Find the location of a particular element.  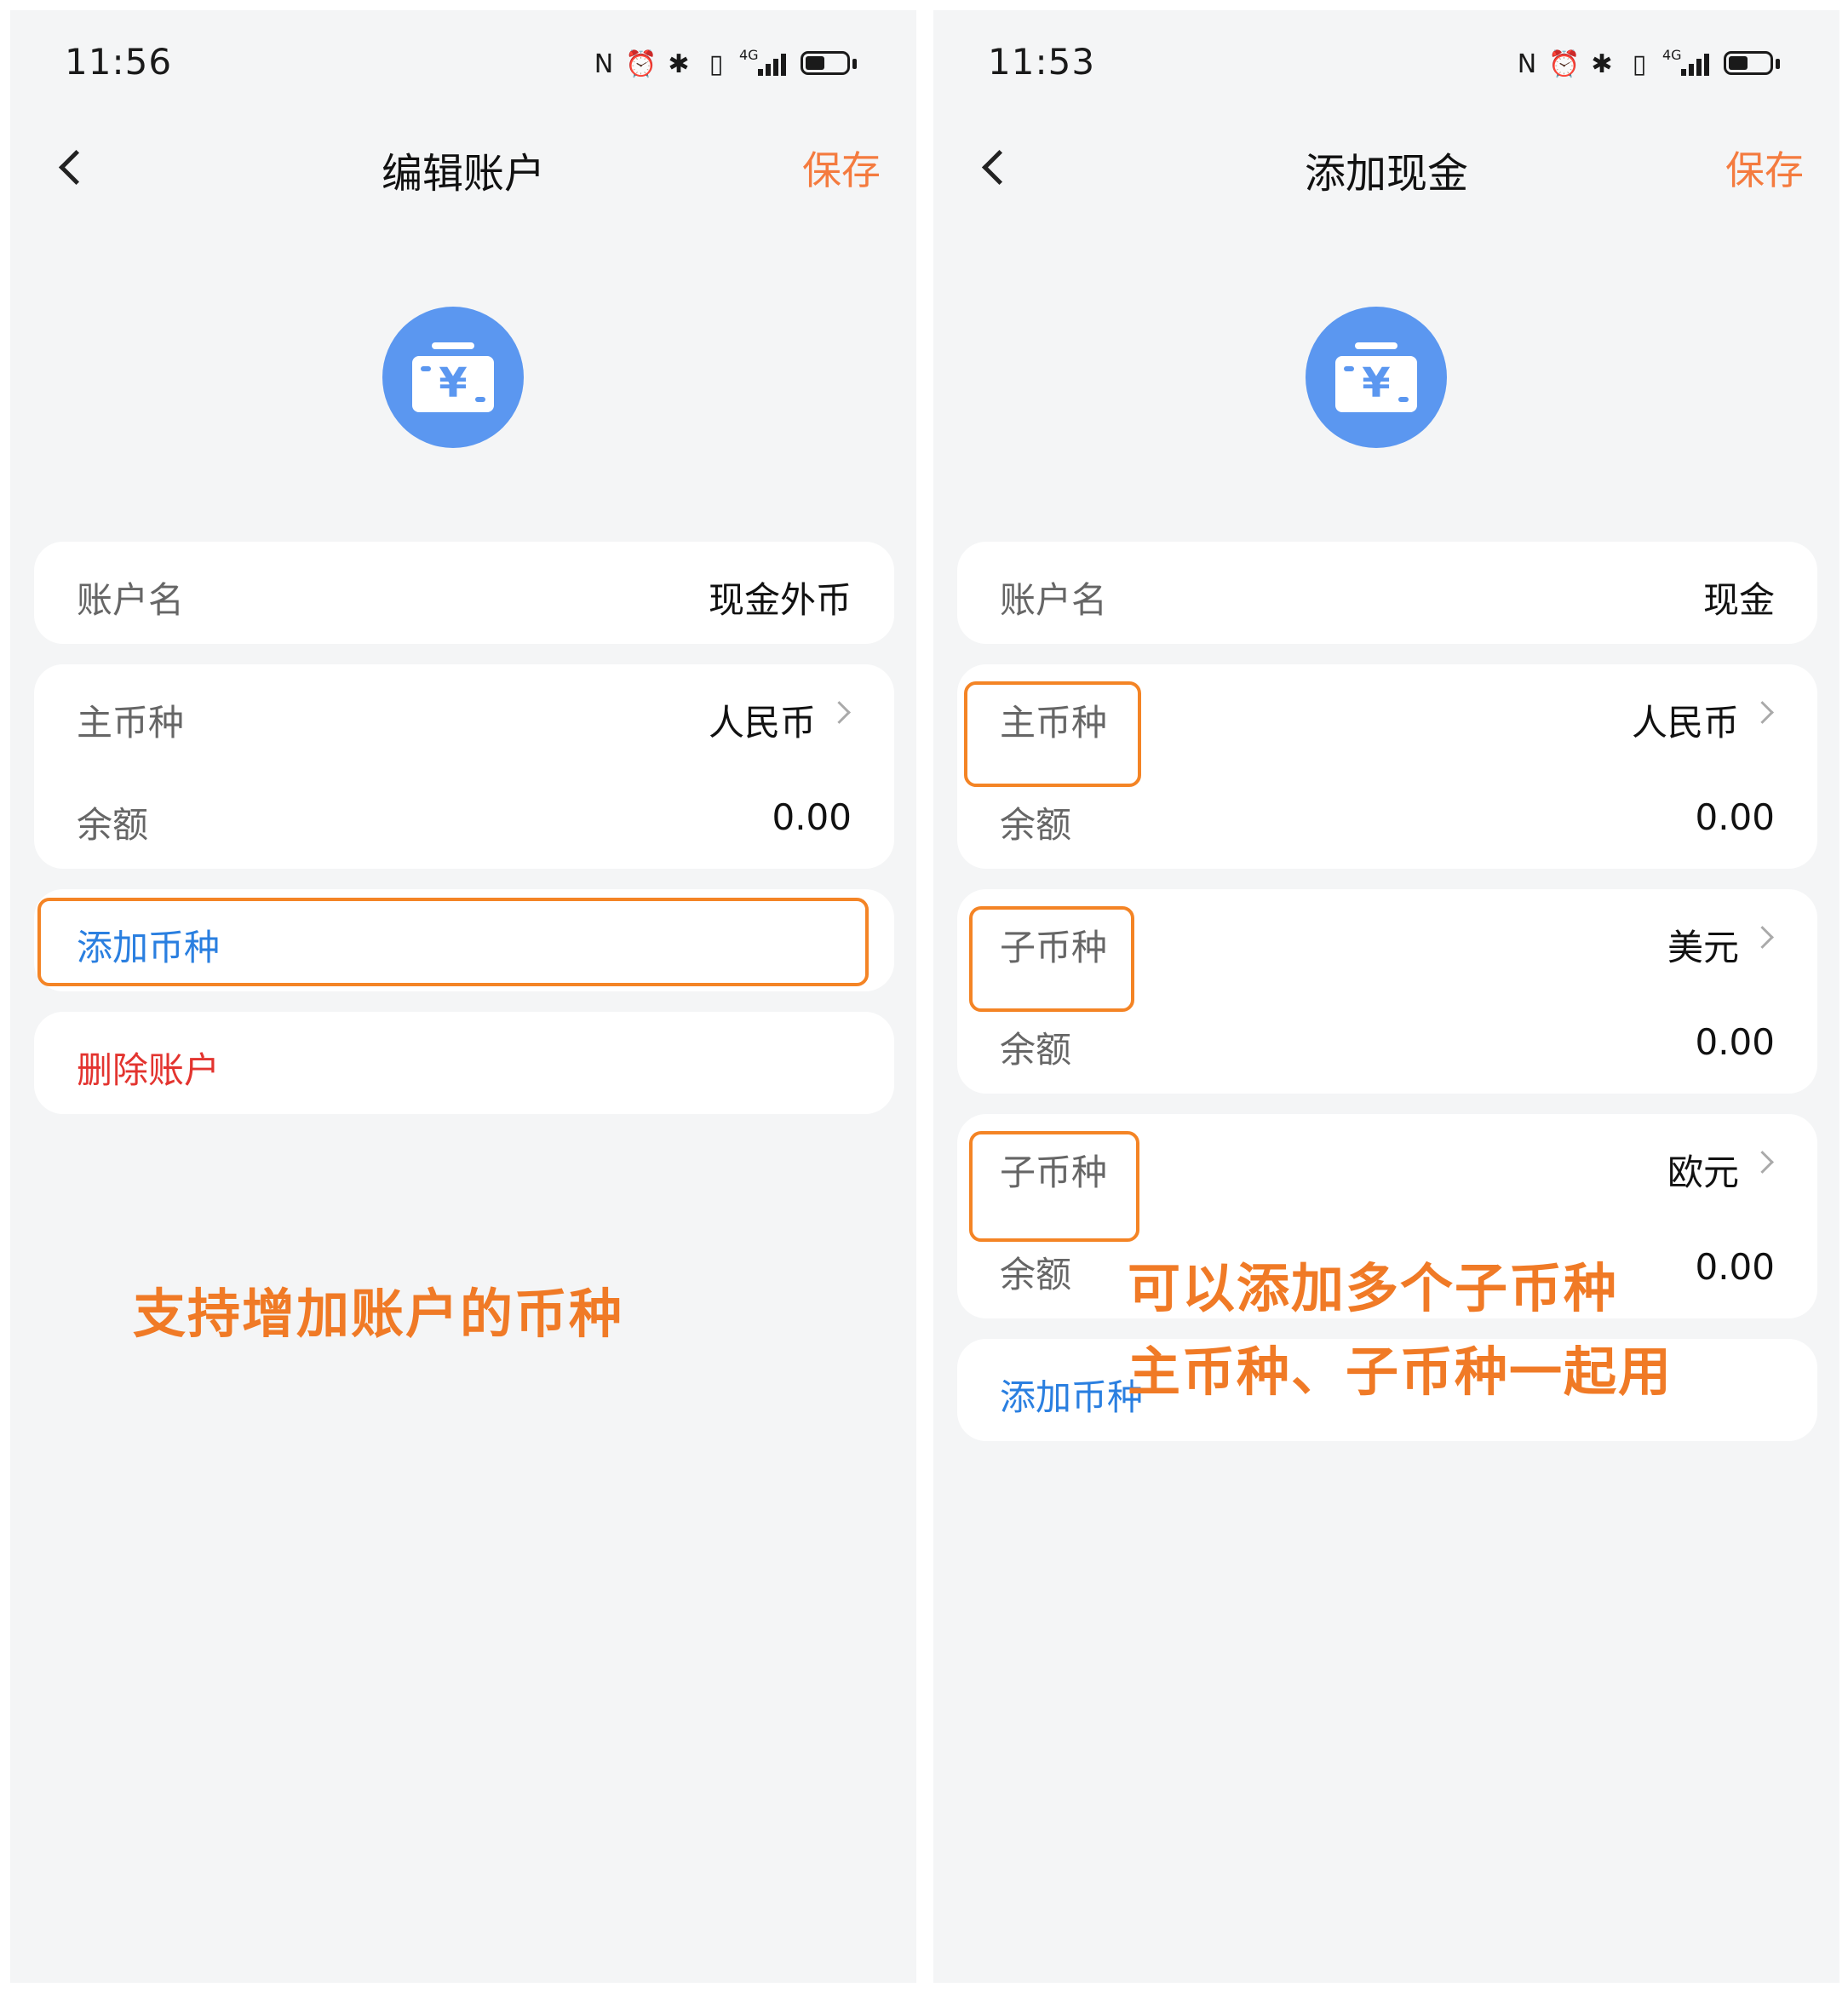

status-bar: 11:53 Ν ⏰ ✱ ▯ 4G is located at coordinates (1386, 61).